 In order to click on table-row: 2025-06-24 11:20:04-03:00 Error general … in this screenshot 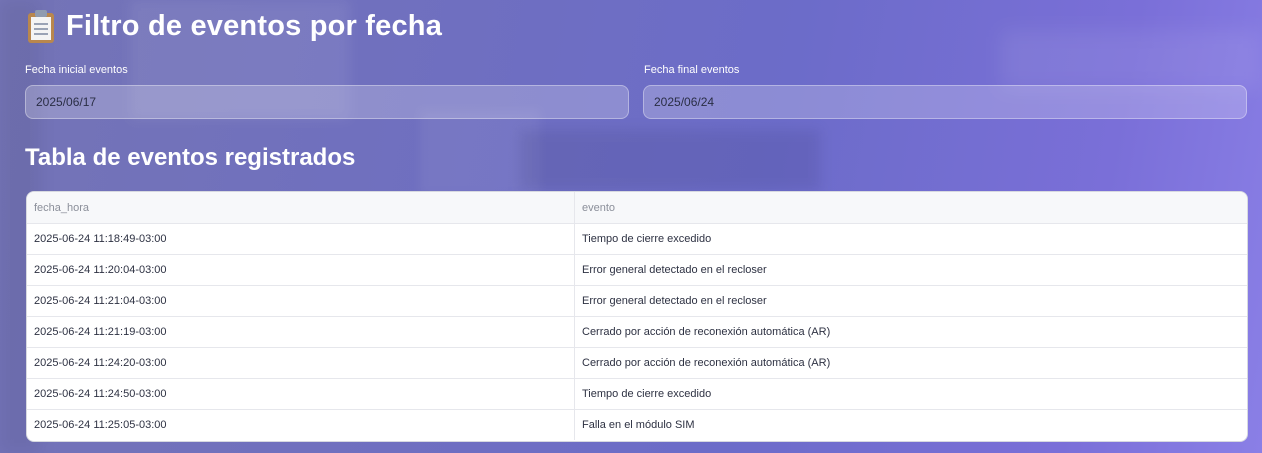, I will do `click(637, 270)`.